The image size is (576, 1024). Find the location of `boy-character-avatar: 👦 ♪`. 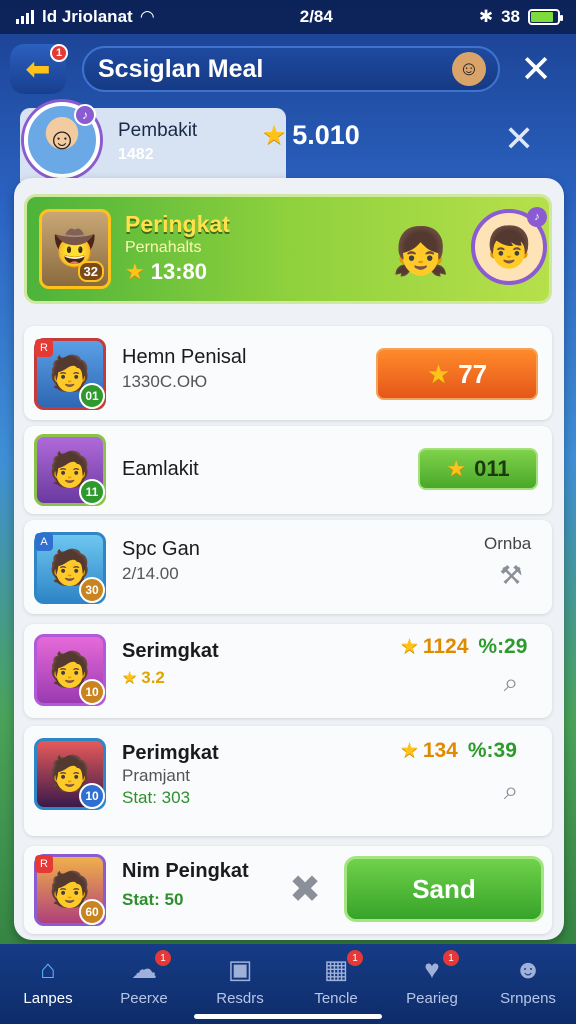

boy-character-avatar: 👦 ♪ is located at coordinates (509, 246).